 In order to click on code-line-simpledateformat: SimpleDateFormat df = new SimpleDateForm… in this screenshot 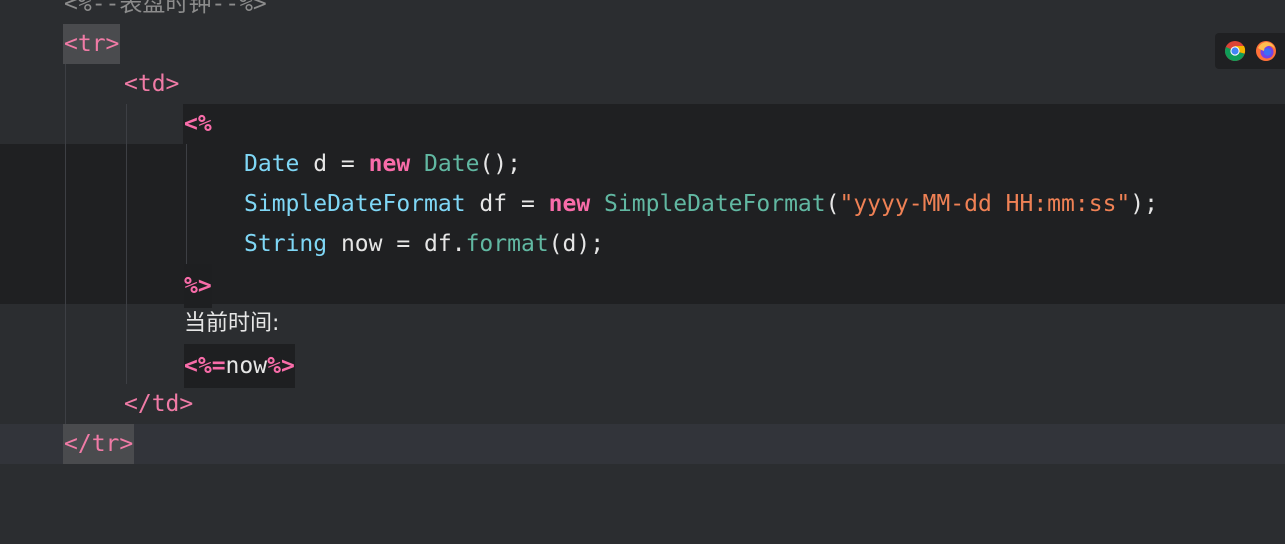, I will do `click(642, 204)`.